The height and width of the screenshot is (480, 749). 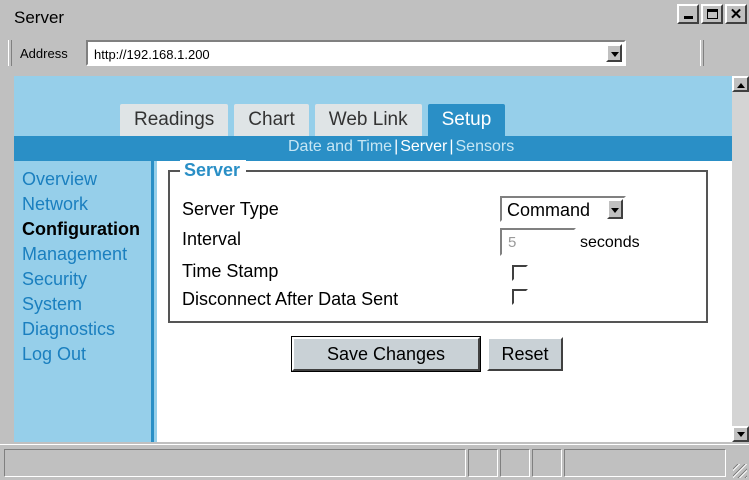 What do you see at coordinates (39, 17) in the screenshot?
I see `window-title: Server` at bounding box center [39, 17].